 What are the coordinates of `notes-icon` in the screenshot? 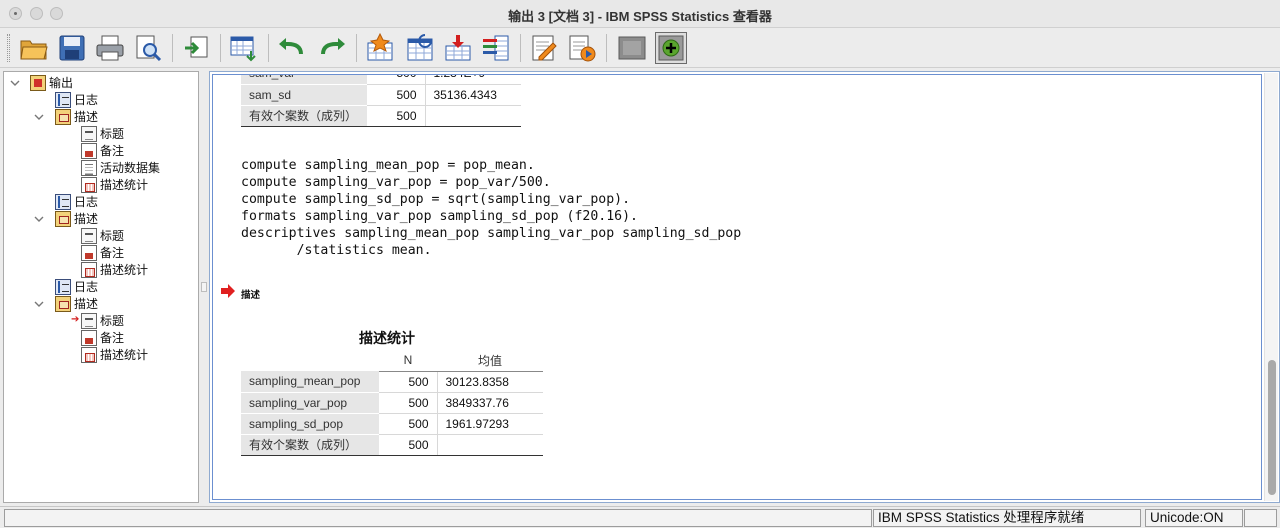 It's located at (89, 337).